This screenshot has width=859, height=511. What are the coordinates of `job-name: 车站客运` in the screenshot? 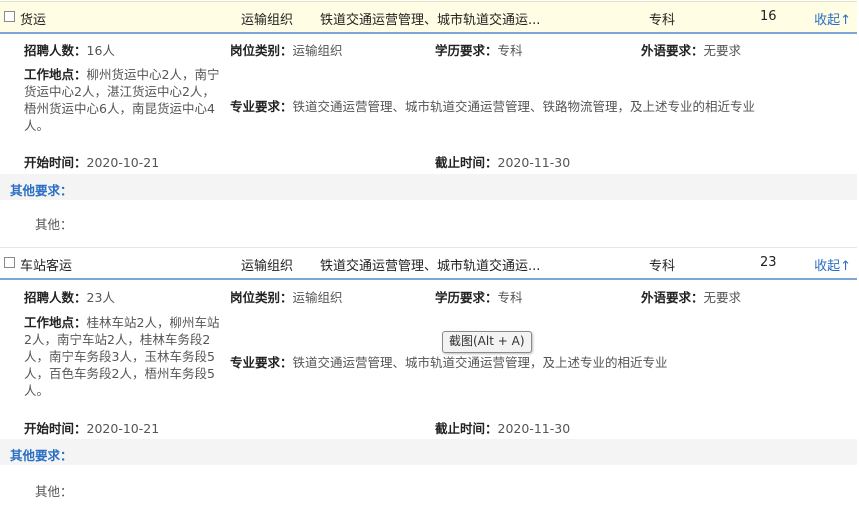 It's located at (46, 264).